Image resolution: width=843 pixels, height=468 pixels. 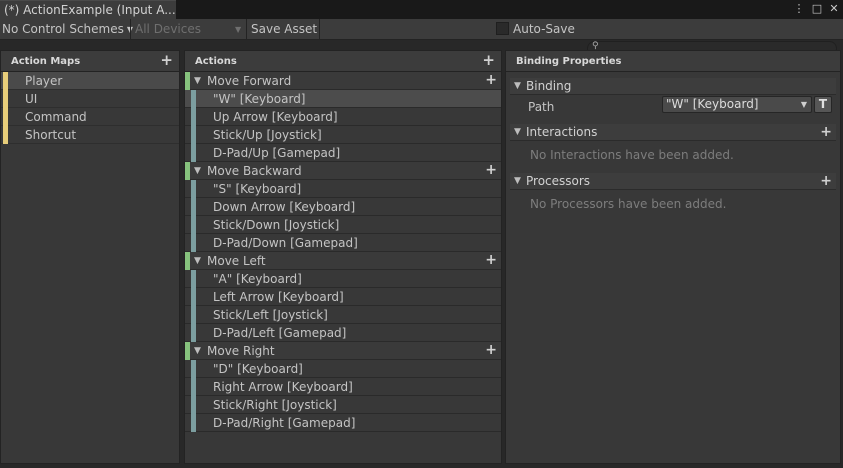 I want to click on binding-label: Stick/Left [Joystick], so click(x=270, y=315).